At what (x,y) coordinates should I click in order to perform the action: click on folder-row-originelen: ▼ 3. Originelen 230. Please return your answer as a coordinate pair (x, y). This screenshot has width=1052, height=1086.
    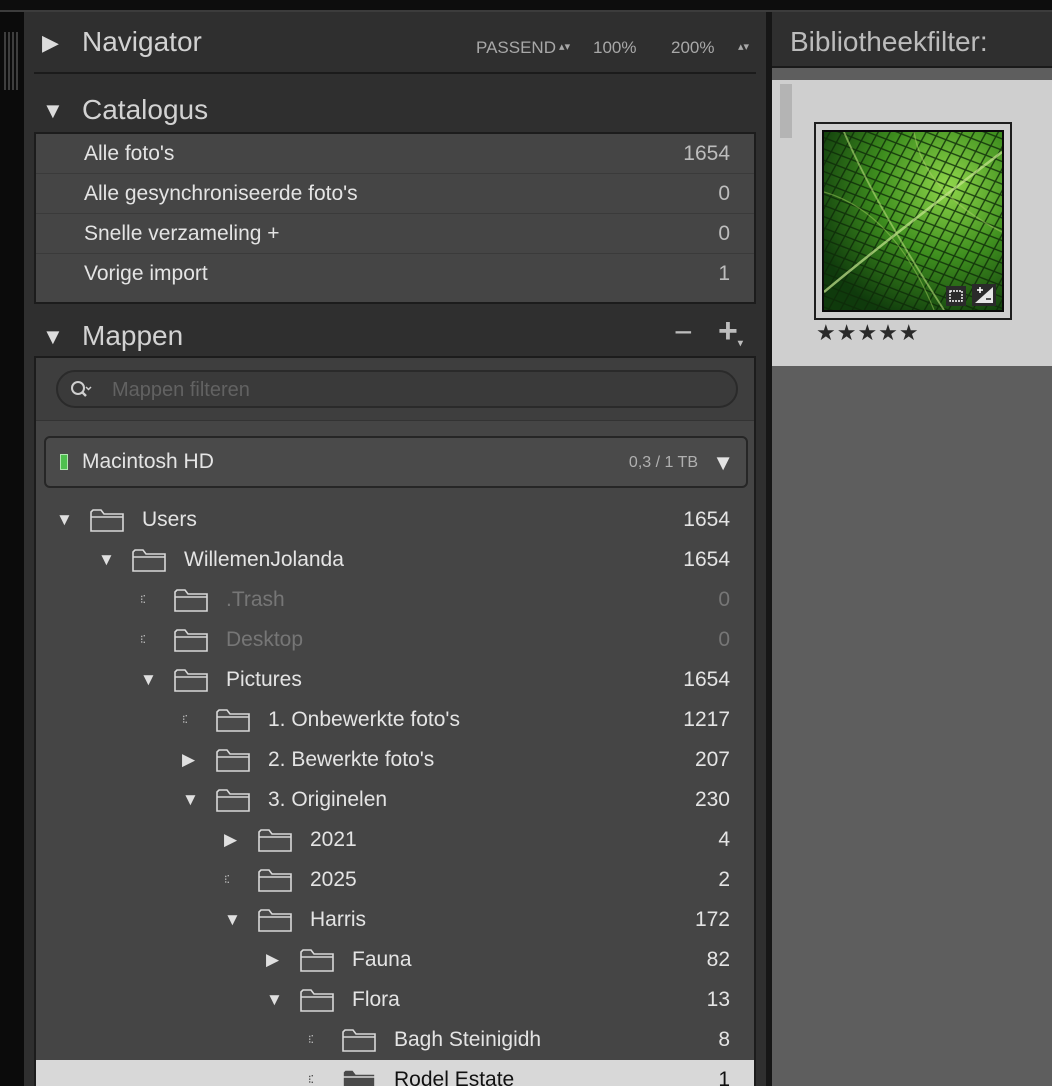
    Looking at the image, I should click on (395, 800).